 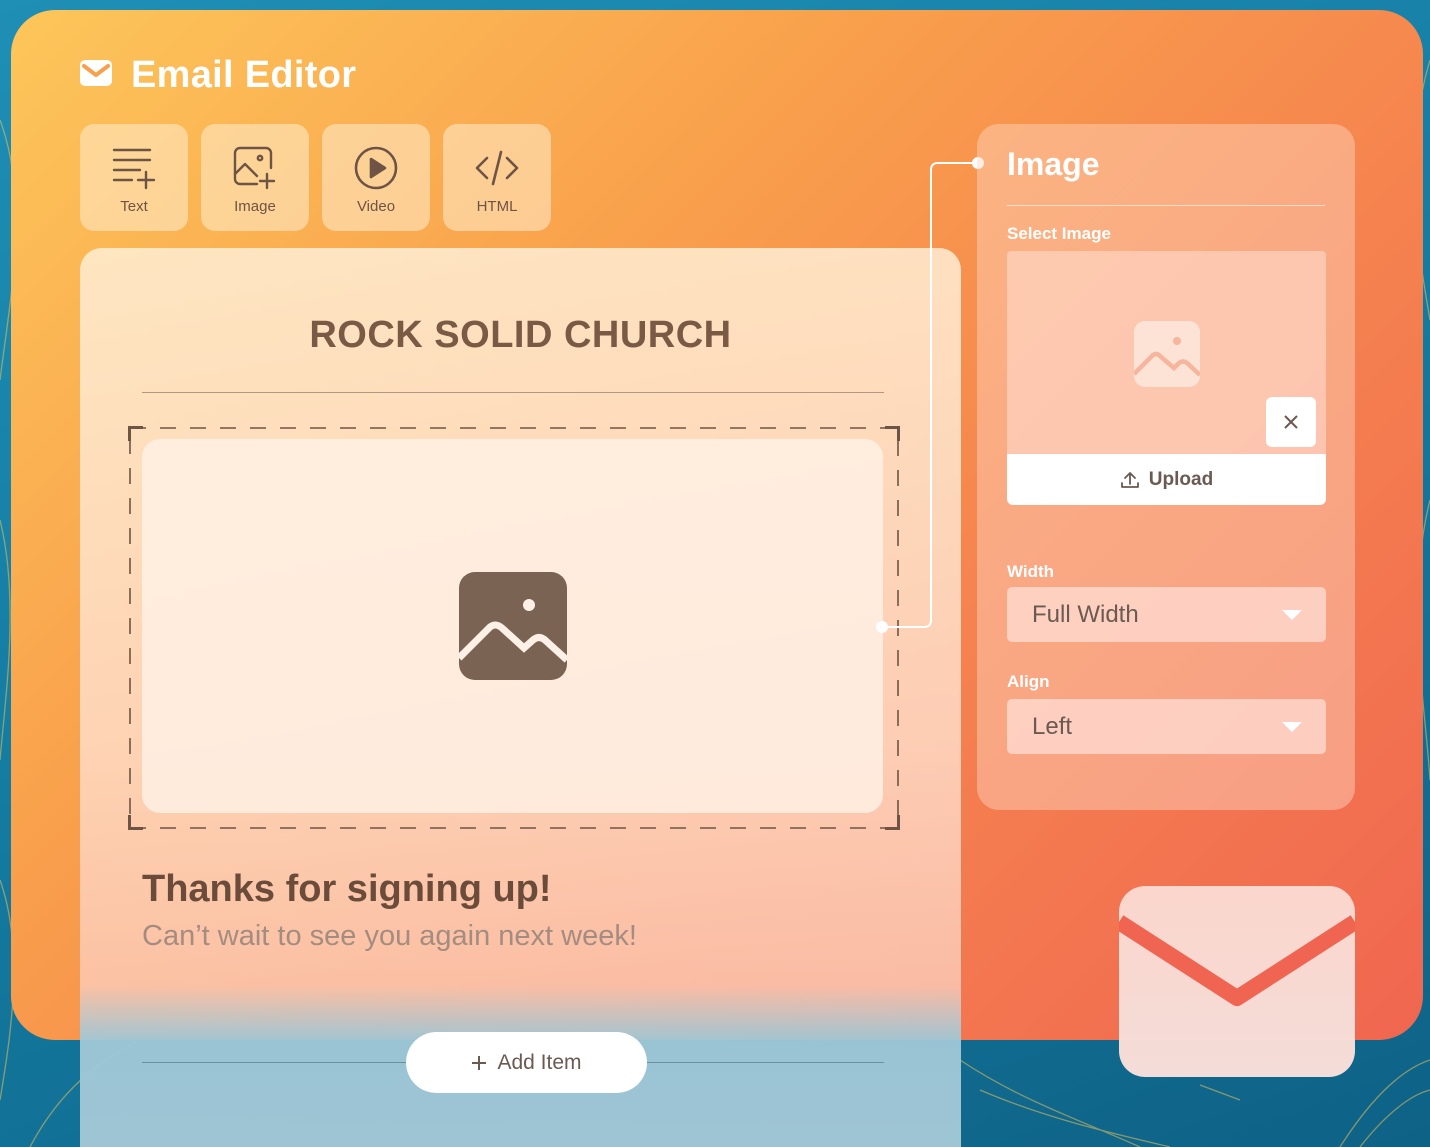 What do you see at coordinates (765, 1062) in the screenshot?
I see `add-item-divider-right` at bounding box center [765, 1062].